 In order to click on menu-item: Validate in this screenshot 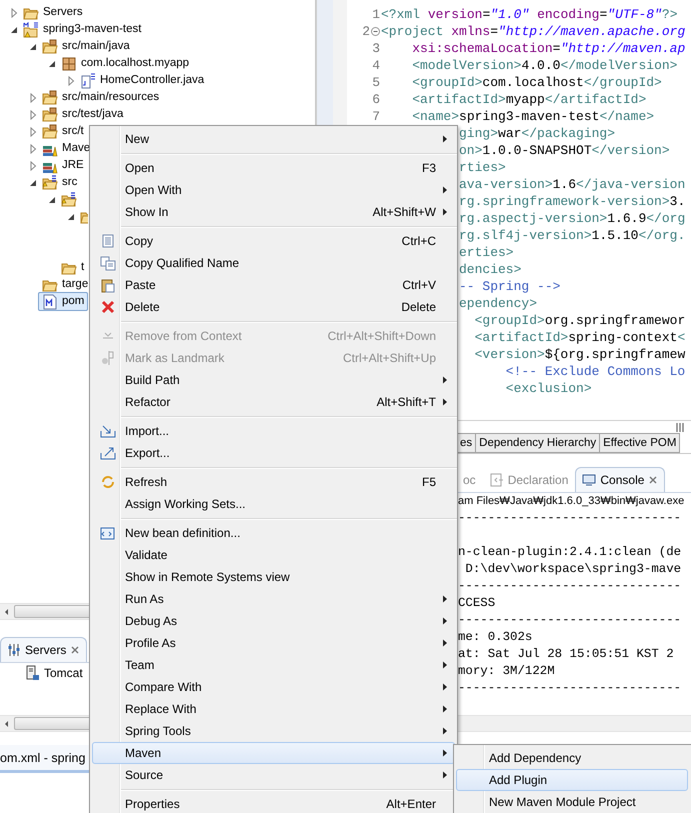, I will do `click(273, 555)`.